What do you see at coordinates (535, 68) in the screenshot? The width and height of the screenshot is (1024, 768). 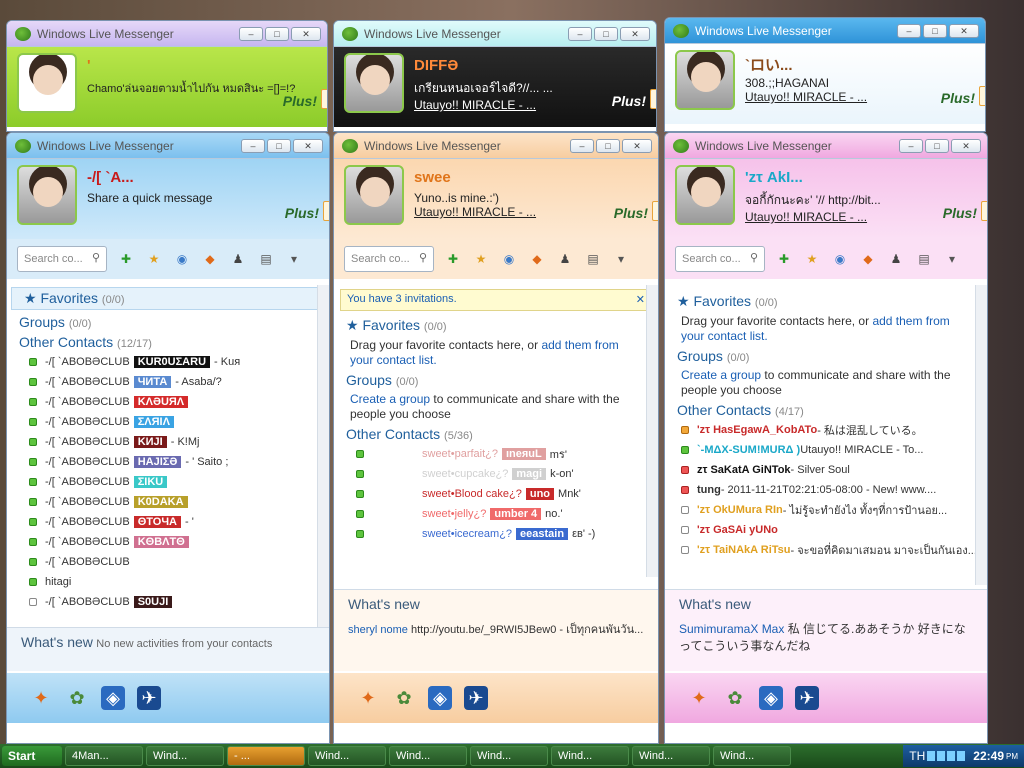 I see `display-name: DIFFƏ` at bounding box center [535, 68].